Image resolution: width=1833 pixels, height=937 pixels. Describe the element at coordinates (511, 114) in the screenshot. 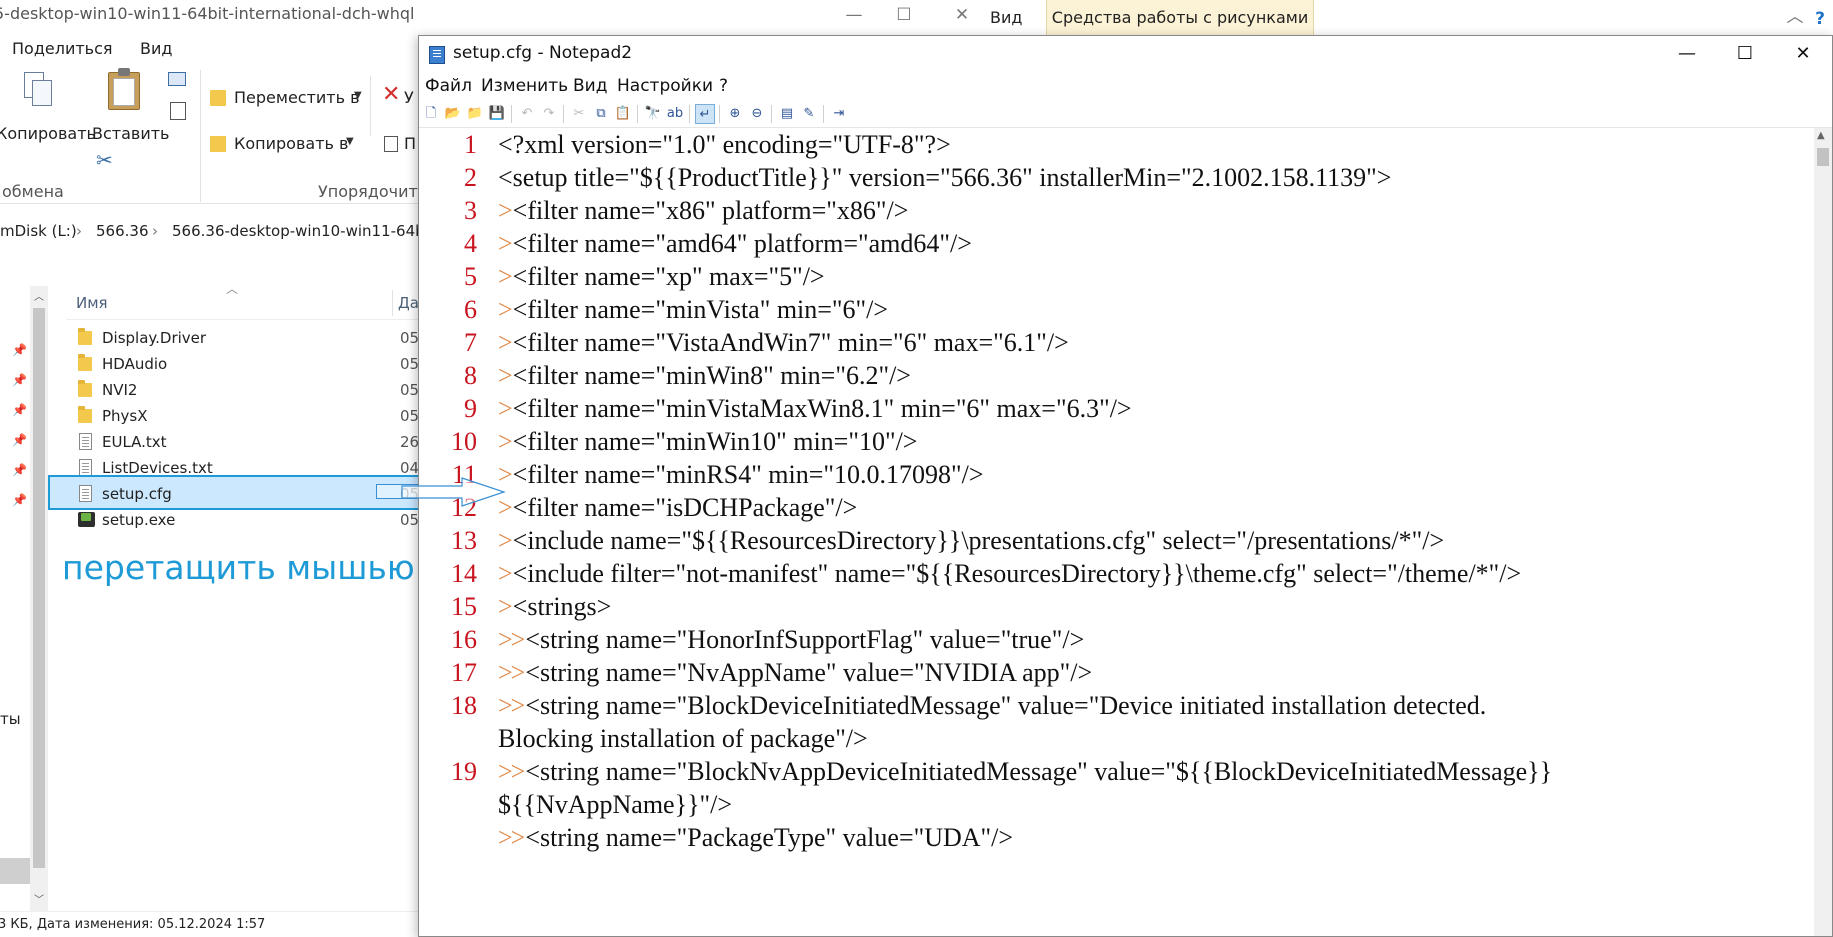

I see `toolbar-separator` at that location.